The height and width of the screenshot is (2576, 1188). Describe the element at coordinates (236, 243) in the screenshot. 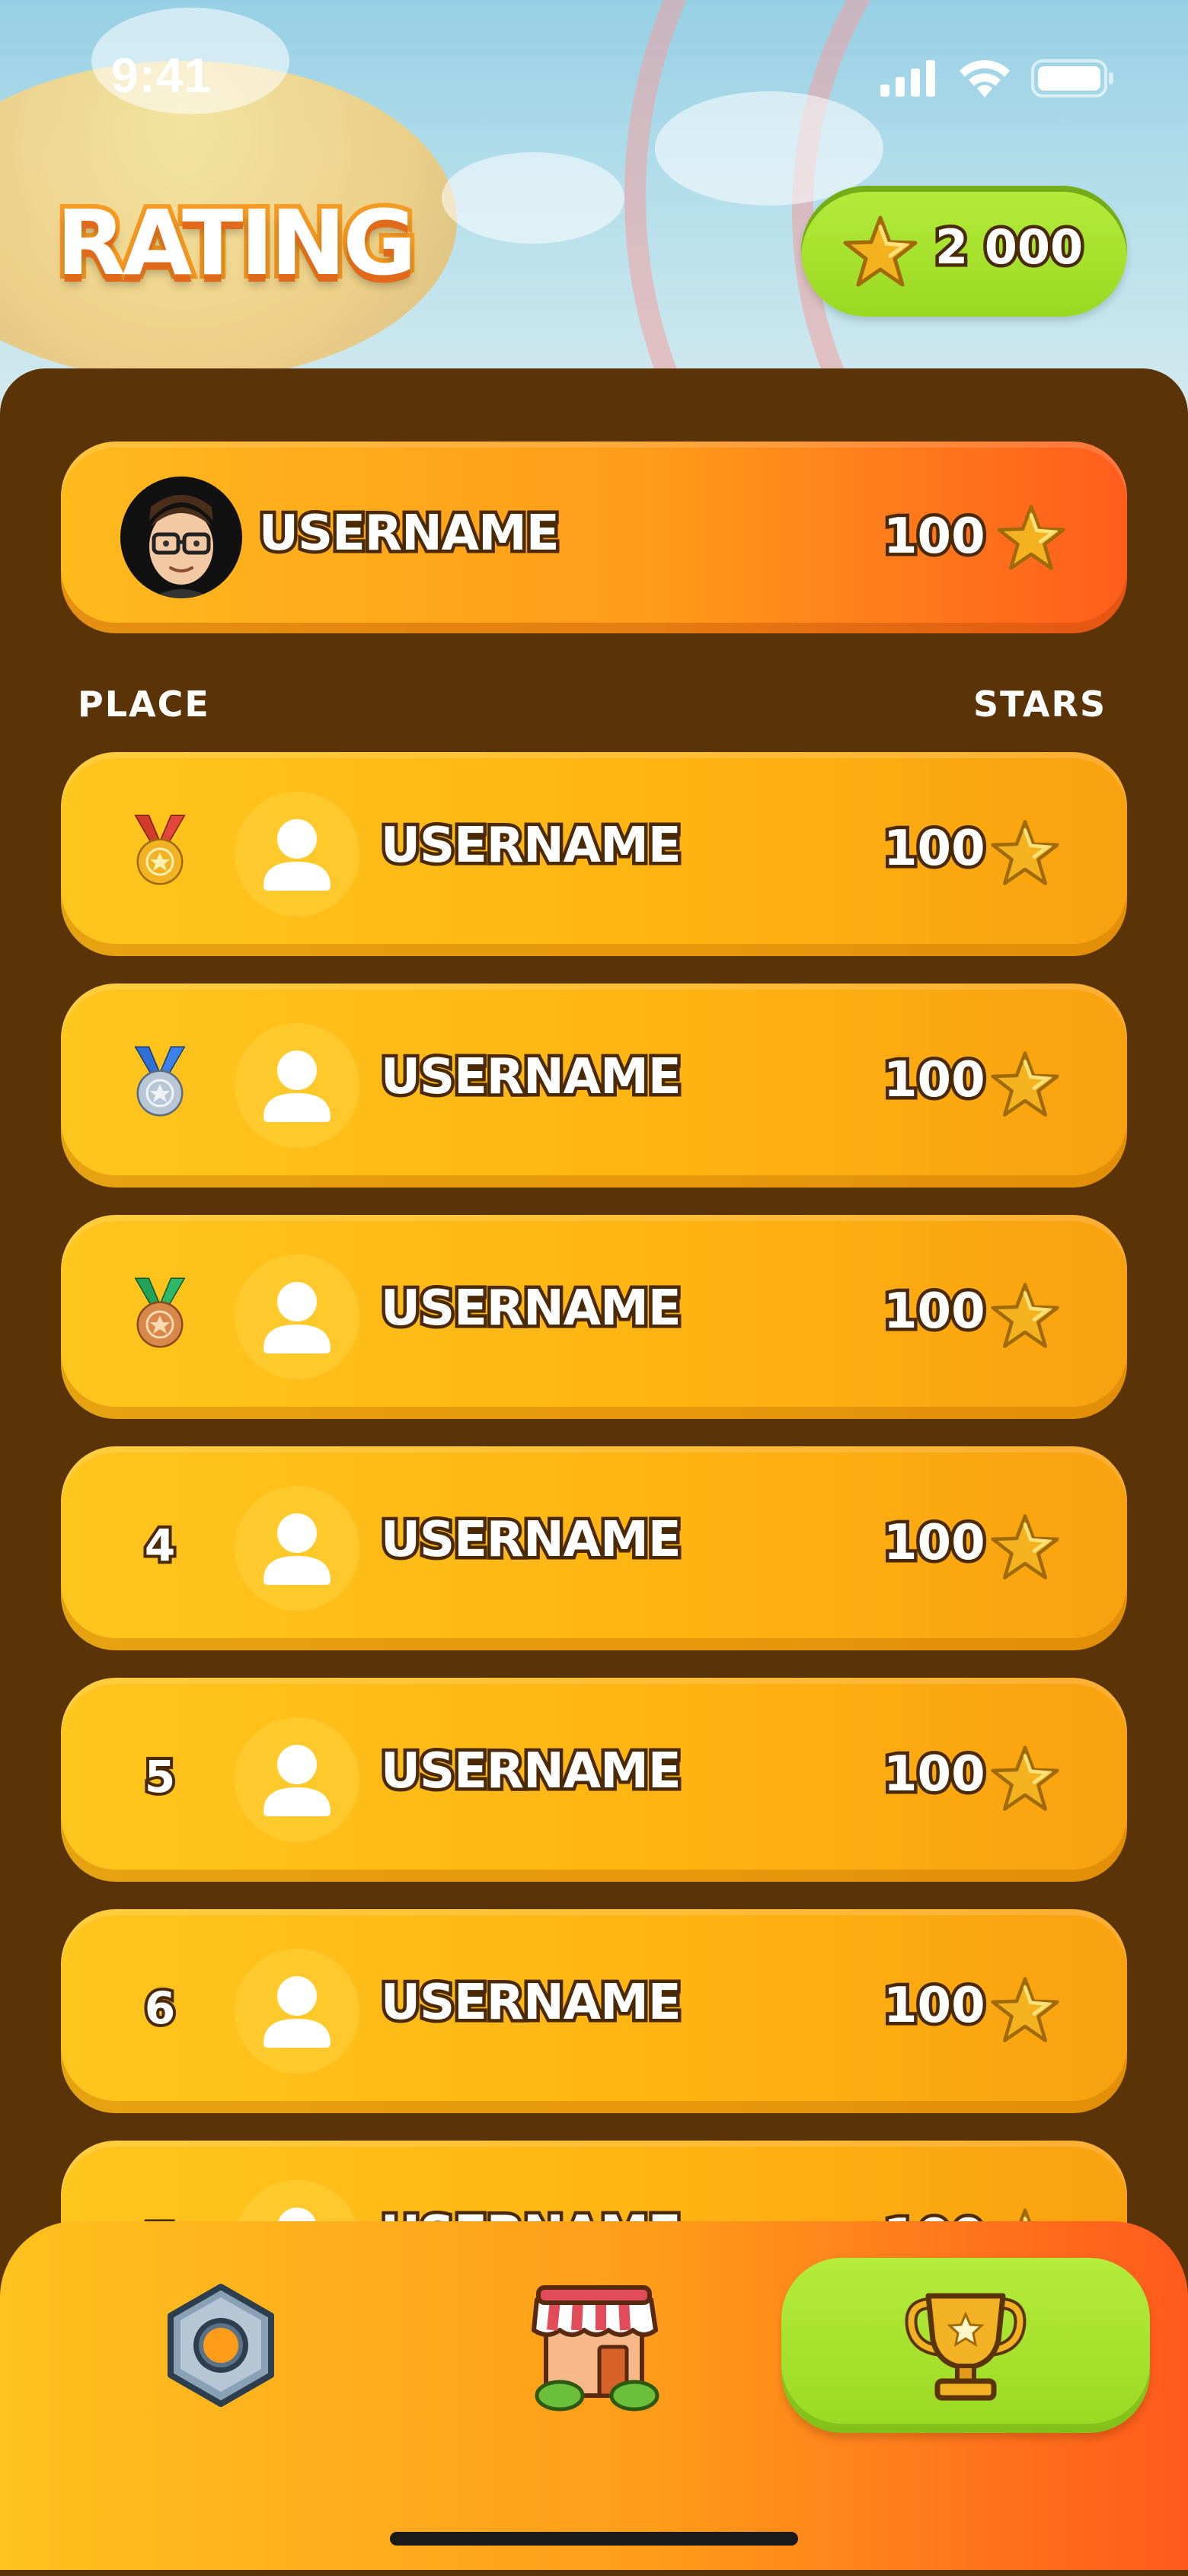

I see `page-title: RATING` at that location.